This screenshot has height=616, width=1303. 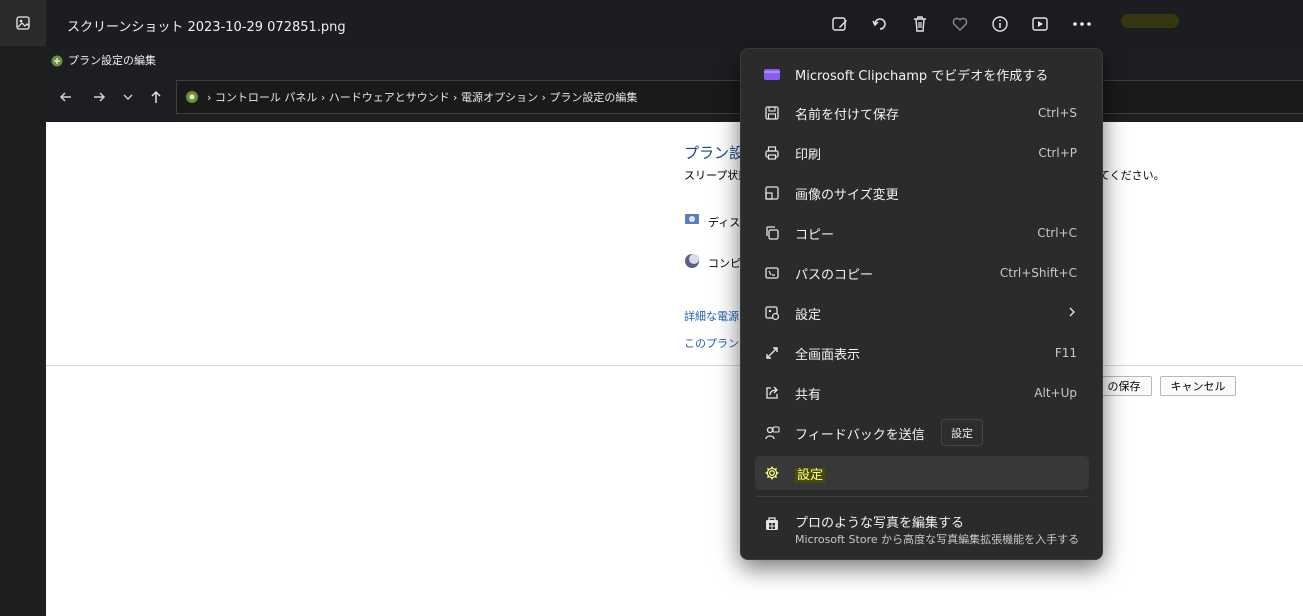 What do you see at coordinates (772, 113) in the screenshot?
I see `save-icon` at bounding box center [772, 113].